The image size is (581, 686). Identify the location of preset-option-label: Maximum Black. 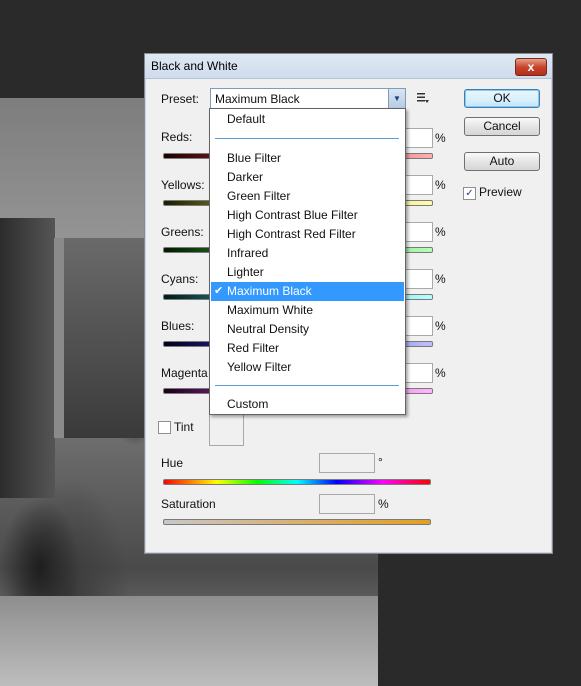
(269, 291).